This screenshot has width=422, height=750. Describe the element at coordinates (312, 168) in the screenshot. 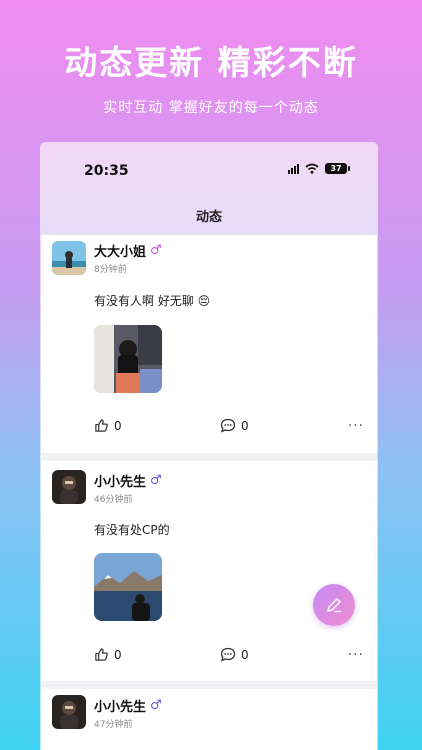

I see `wifi-icon` at that location.